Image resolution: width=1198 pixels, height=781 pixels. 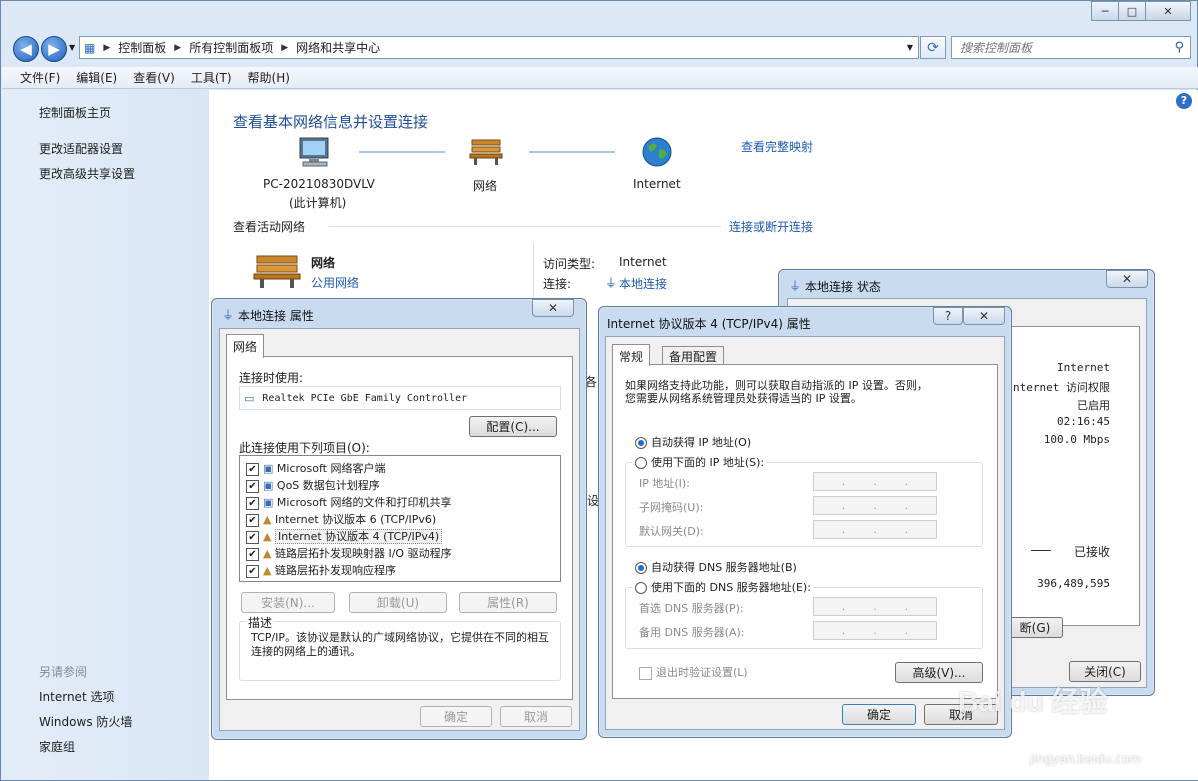 I want to click on refresh-button: ⟳, so click(x=933, y=47).